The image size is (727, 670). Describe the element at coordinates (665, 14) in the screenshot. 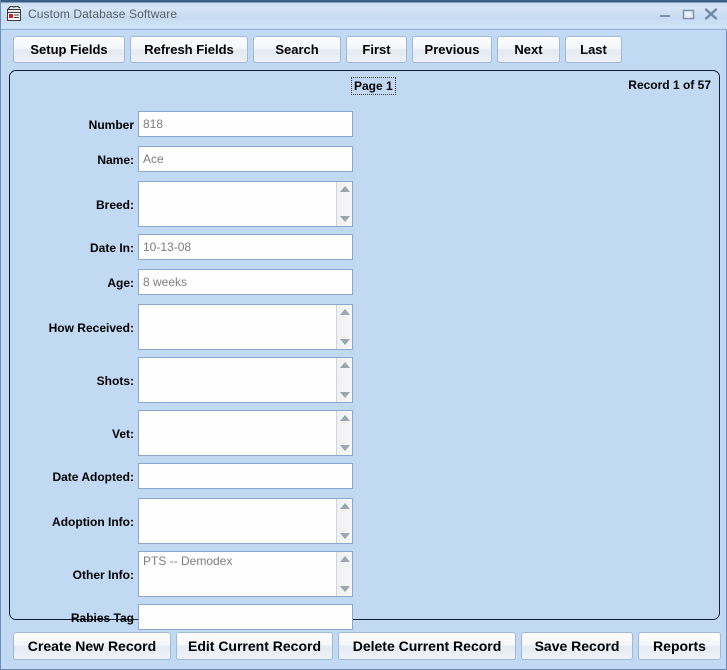

I see `minimize-icon` at that location.